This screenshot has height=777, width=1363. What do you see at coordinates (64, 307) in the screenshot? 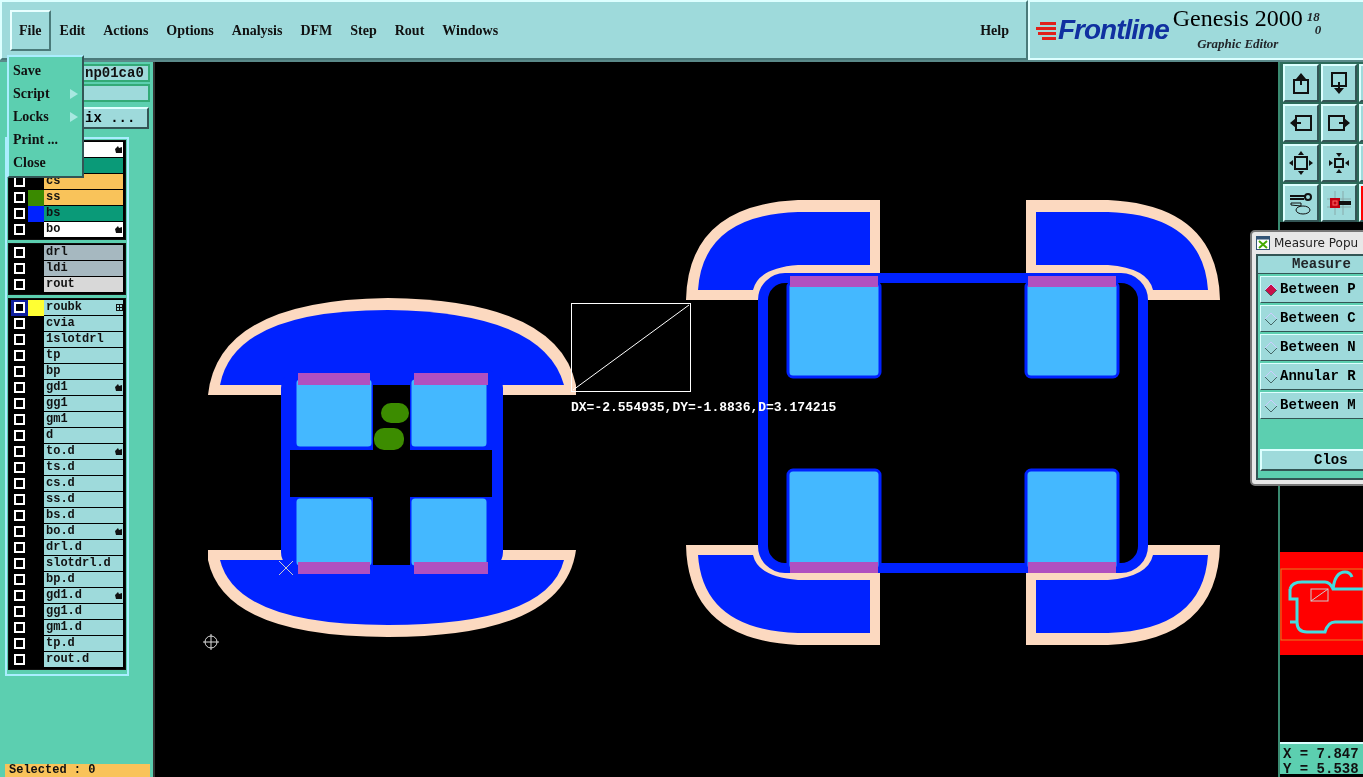
I see `layer-name: roubk` at bounding box center [64, 307].